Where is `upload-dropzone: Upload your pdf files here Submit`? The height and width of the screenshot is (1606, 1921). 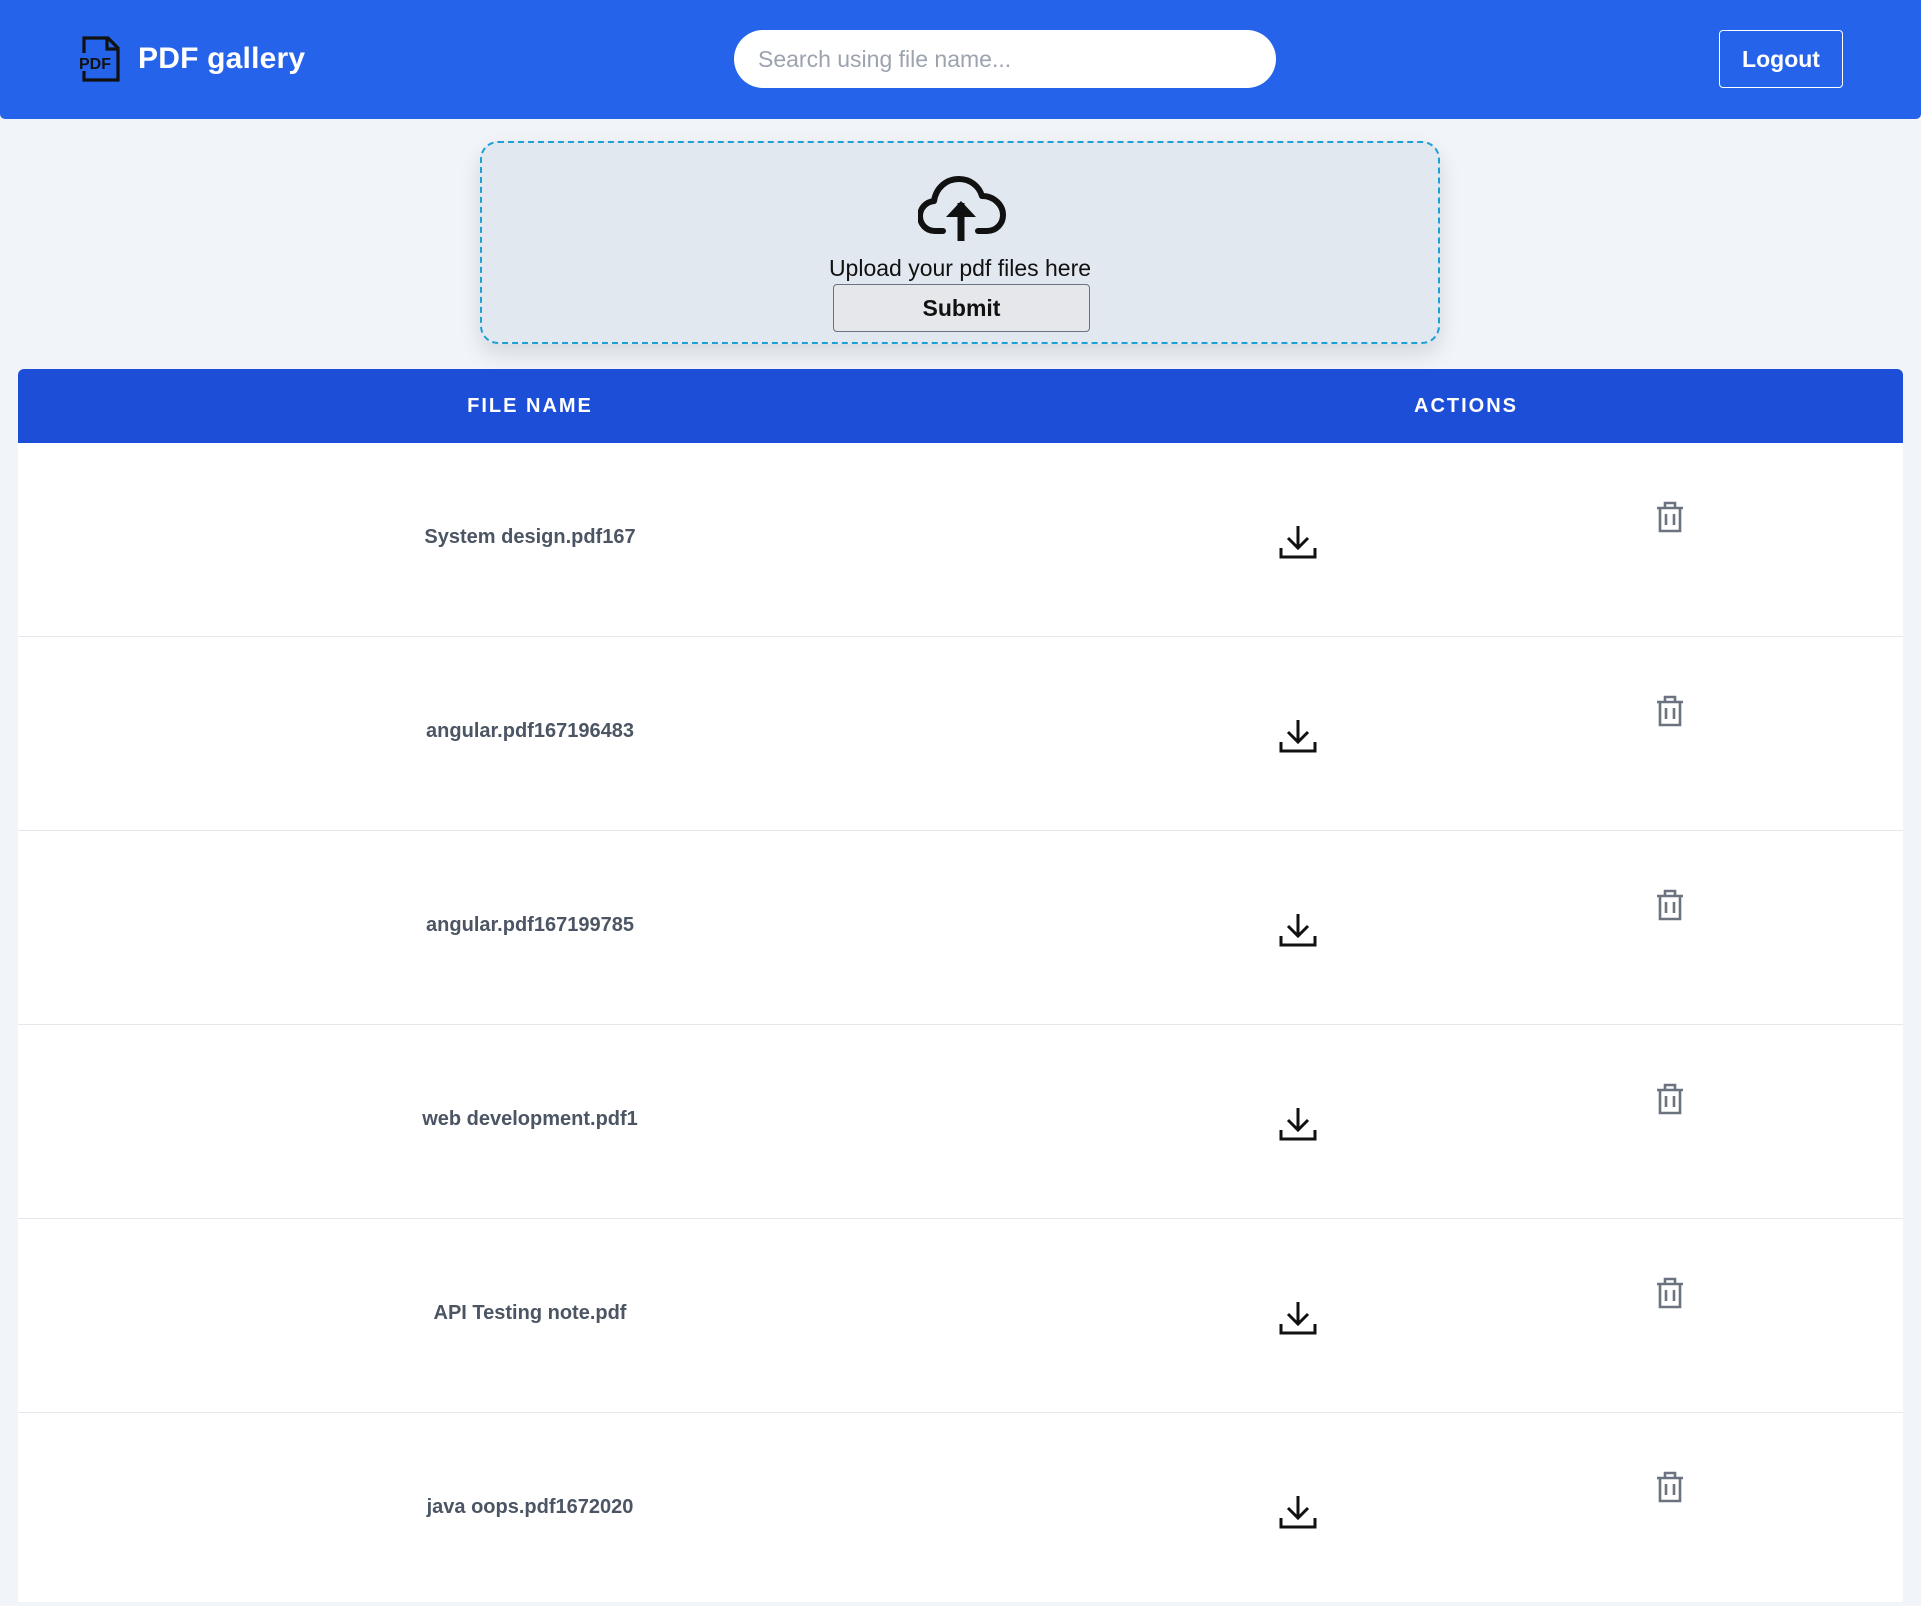 upload-dropzone: Upload your pdf files here Submit is located at coordinates (960, 242).